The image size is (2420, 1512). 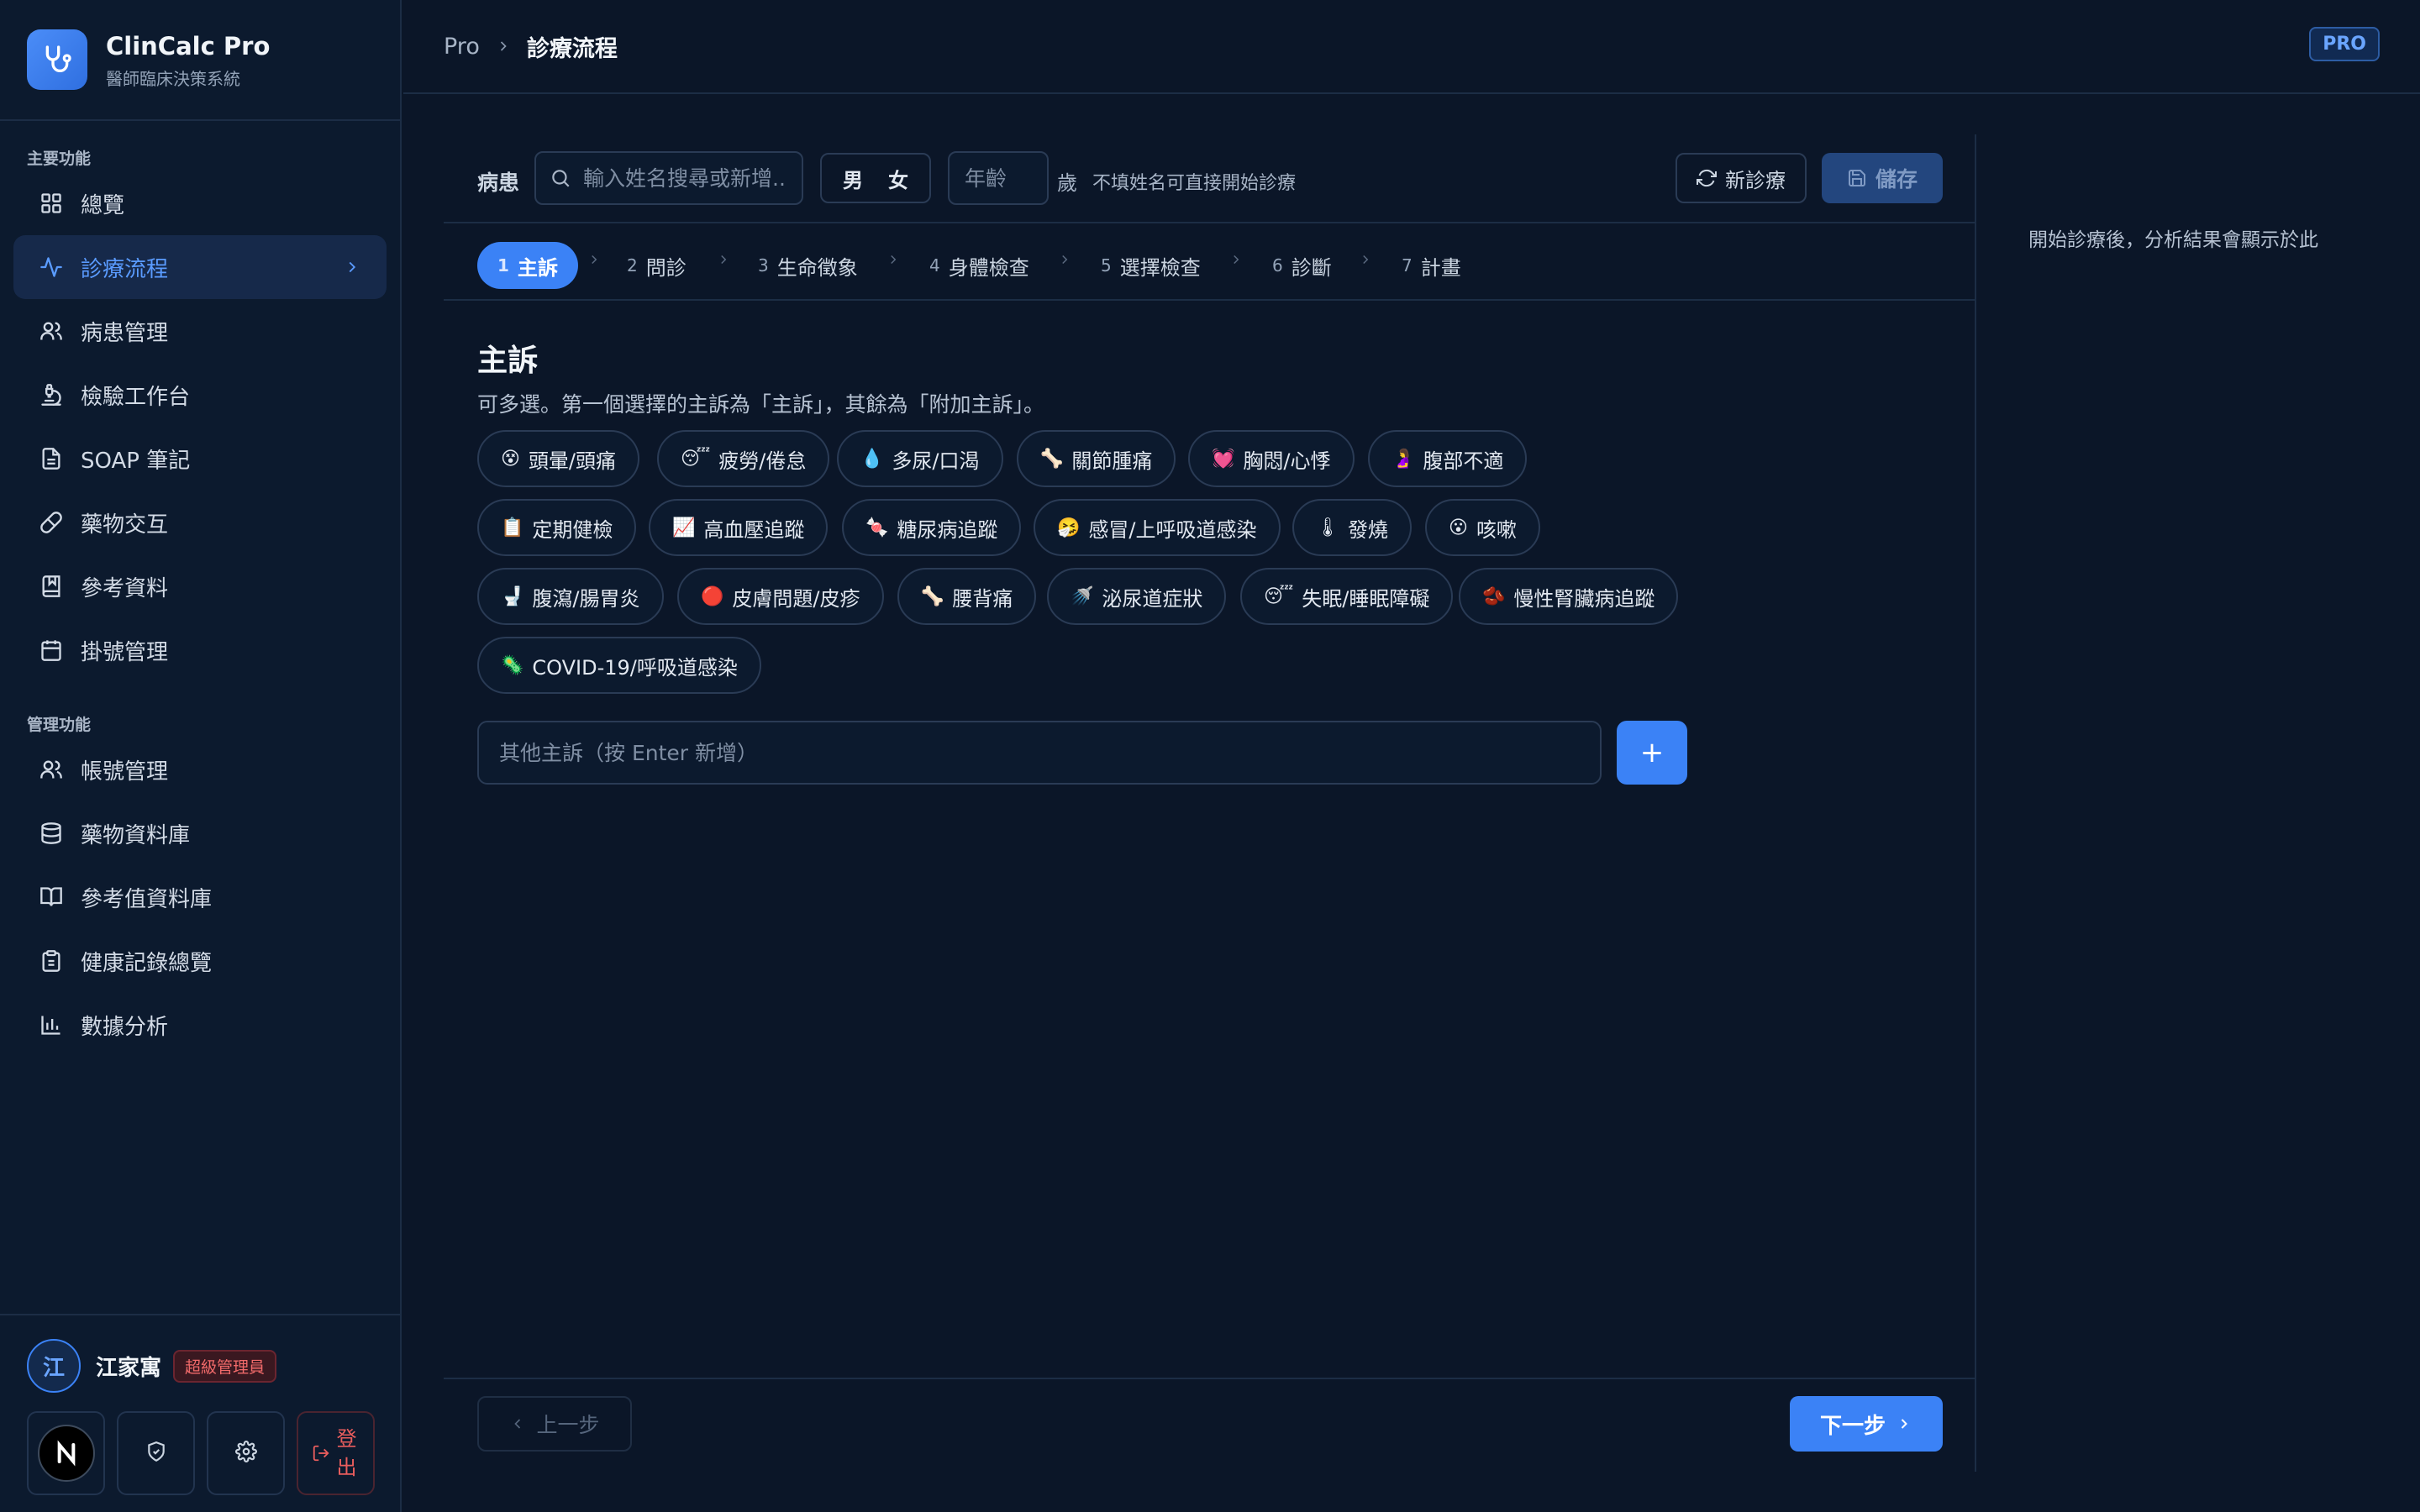 I want to click on sidebar-item-analytics: 數據分析, so click(x=200, y=1025).